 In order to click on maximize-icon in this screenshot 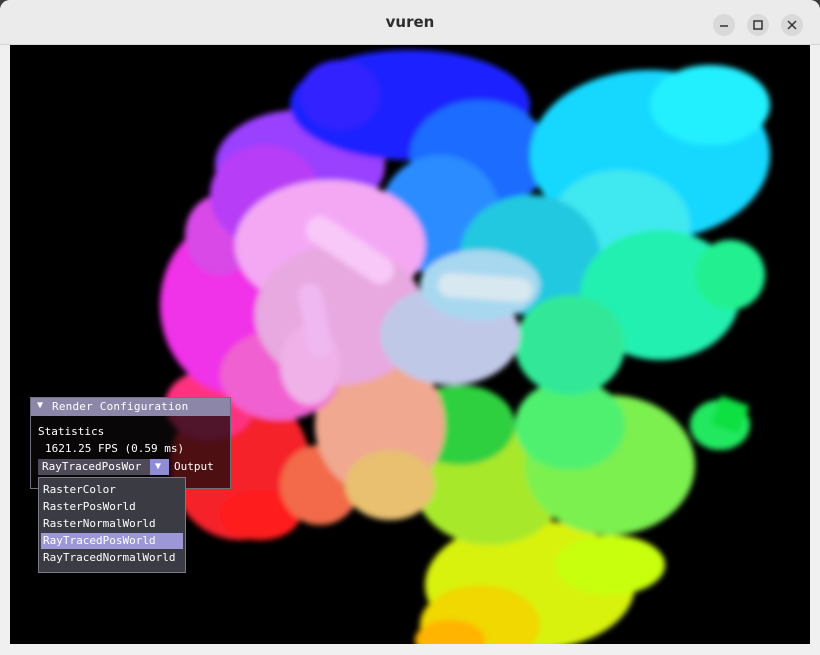, I will do `click(758, 25)`.